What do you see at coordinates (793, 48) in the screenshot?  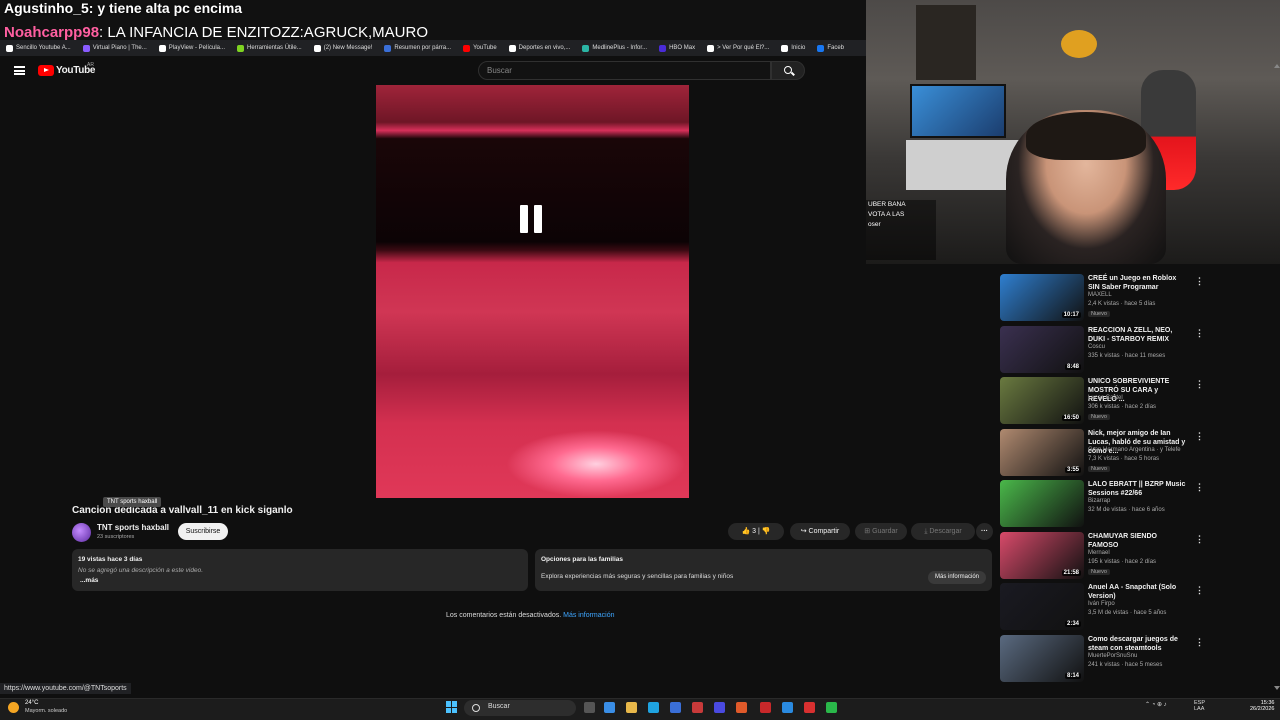 I see `bookmark-item: Inicio` at bounding box center [793, 48].